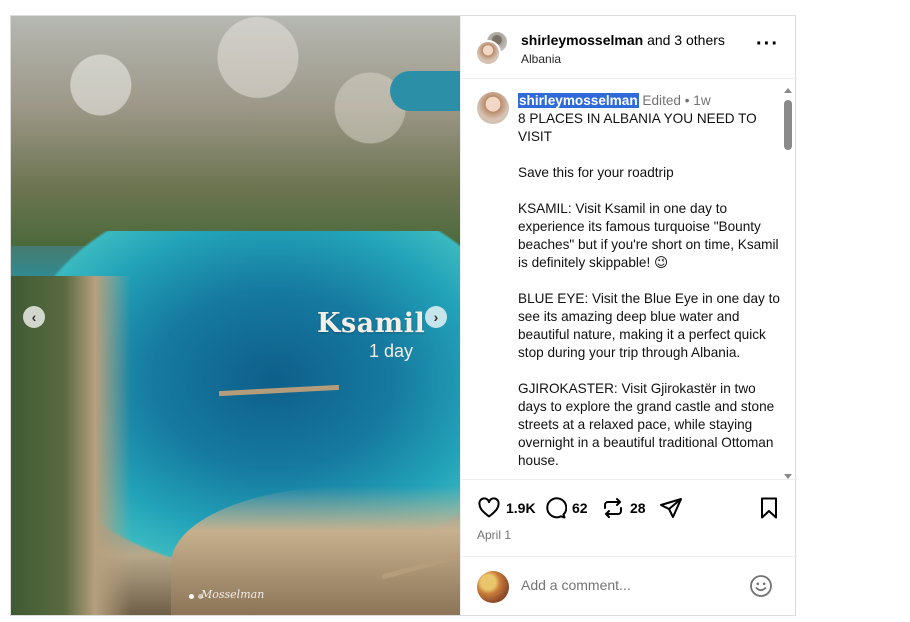 Image resolution: width=910 pixels, height=622 pixels. I want to click on carousel-prev-button: ‹, so click(34, 317).